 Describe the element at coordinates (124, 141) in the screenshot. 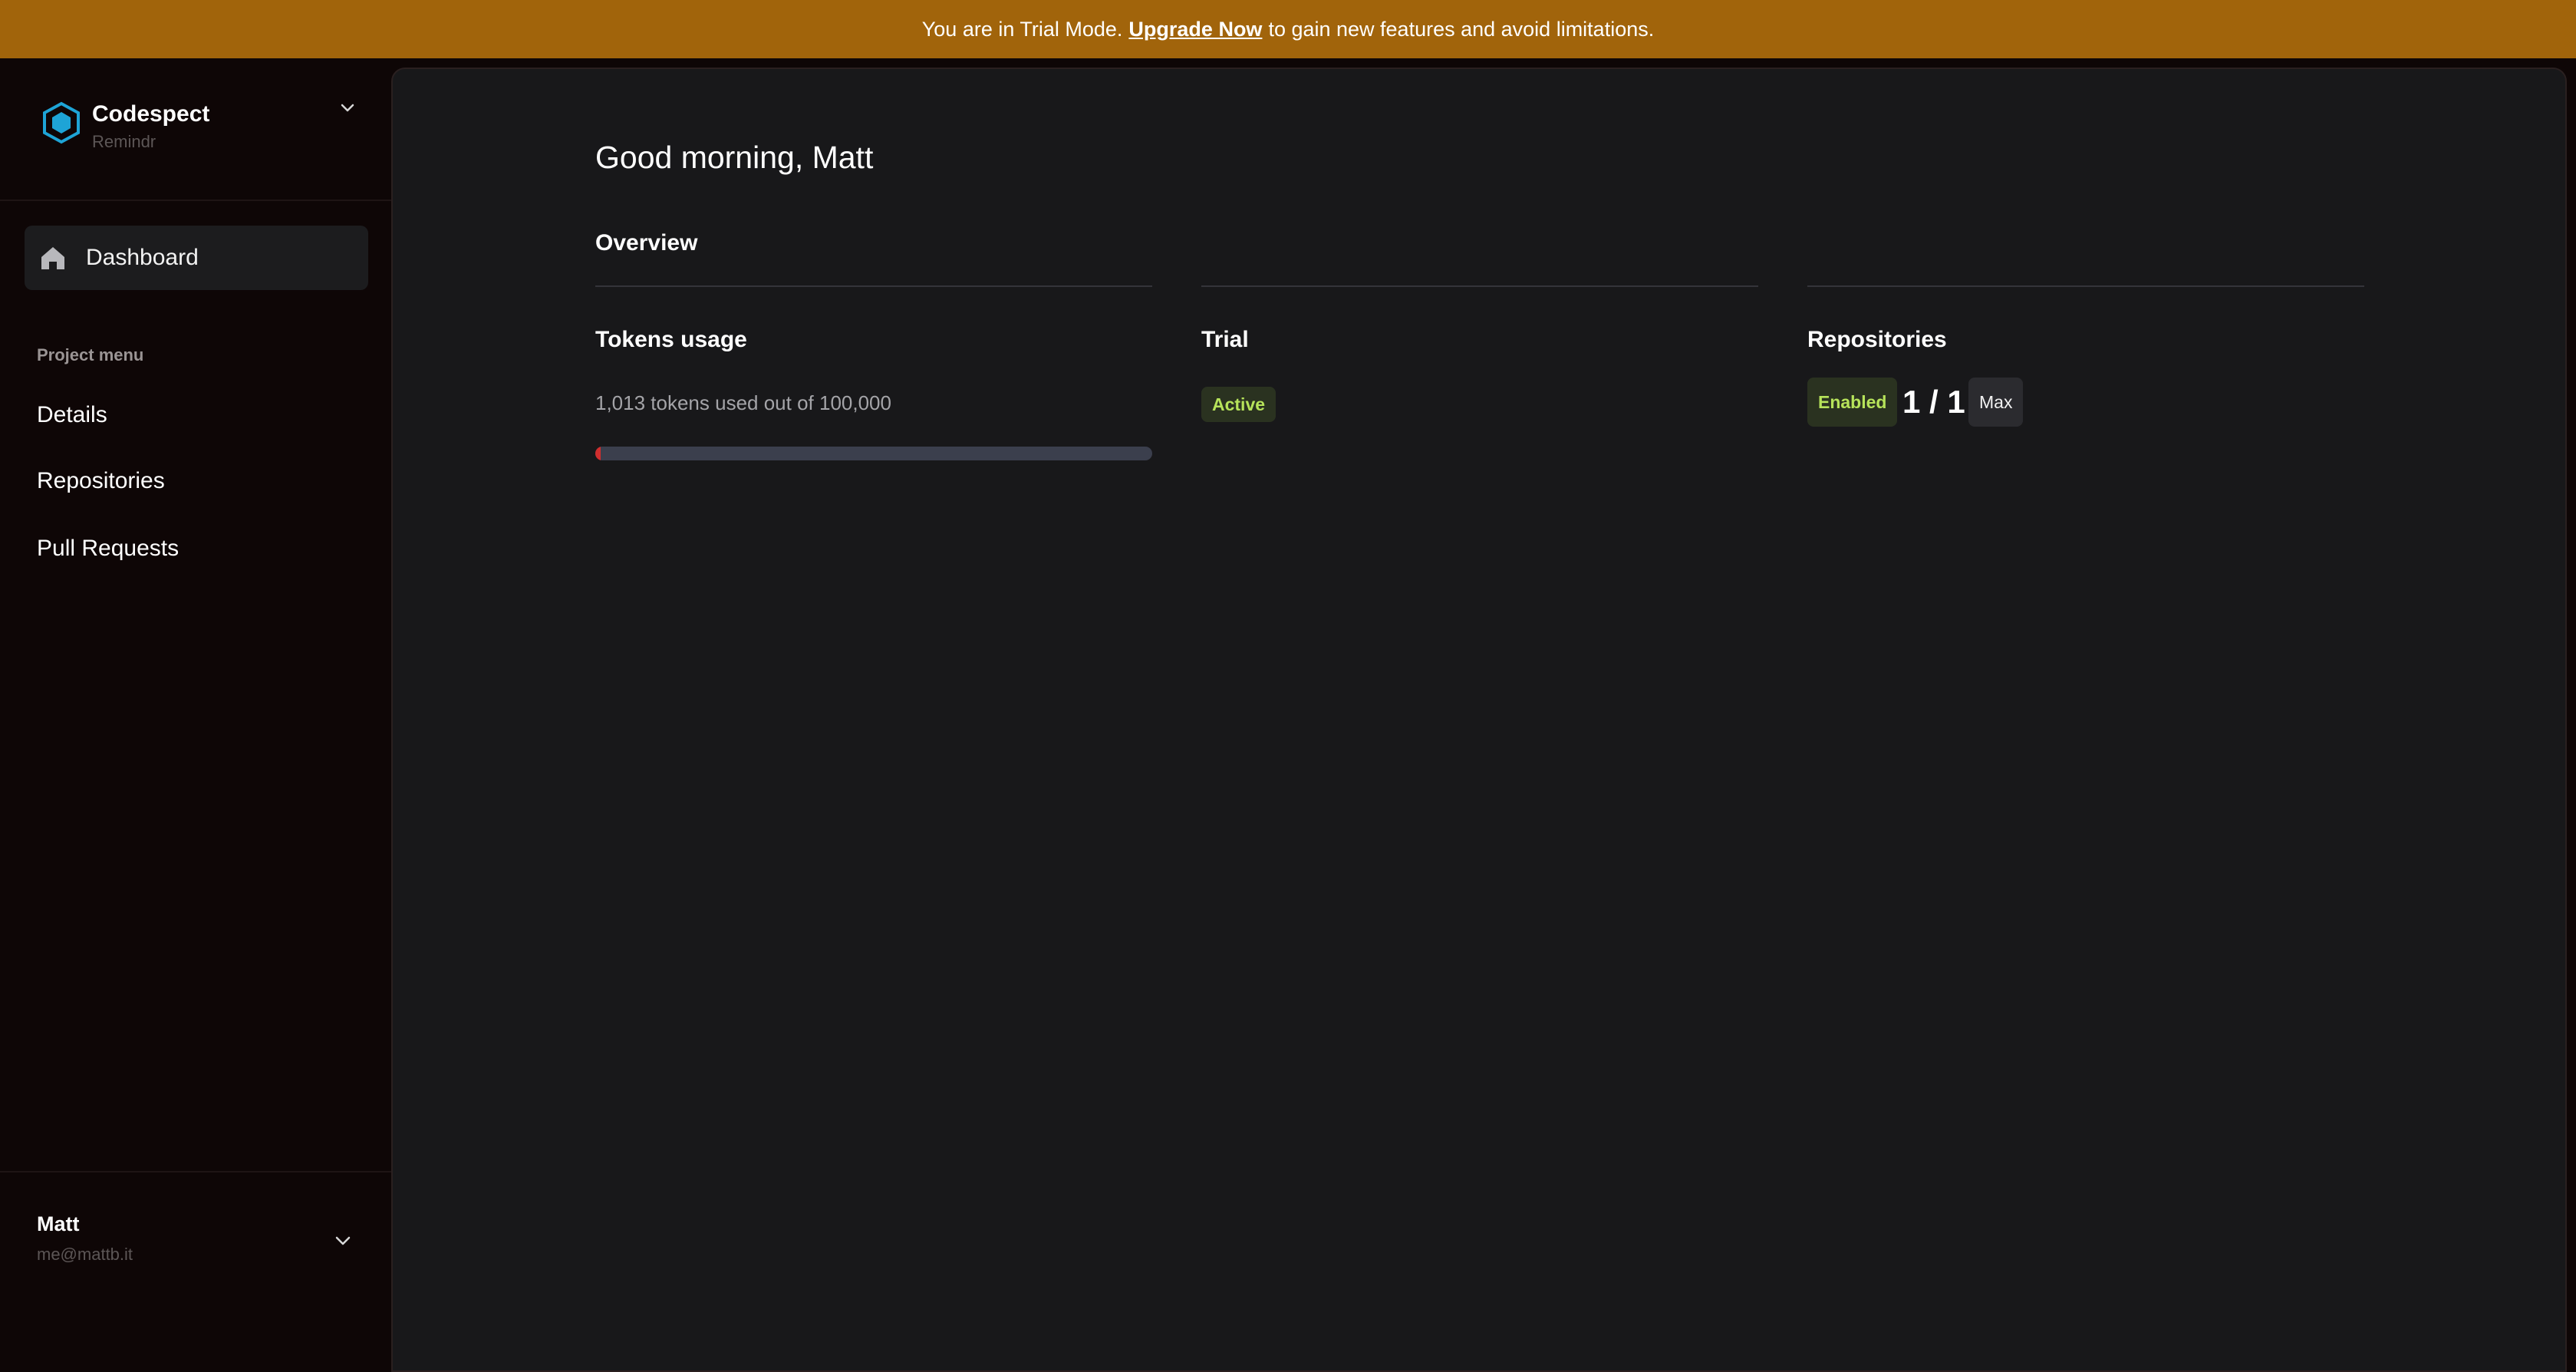

I see `project-name: Remindr` at that location.